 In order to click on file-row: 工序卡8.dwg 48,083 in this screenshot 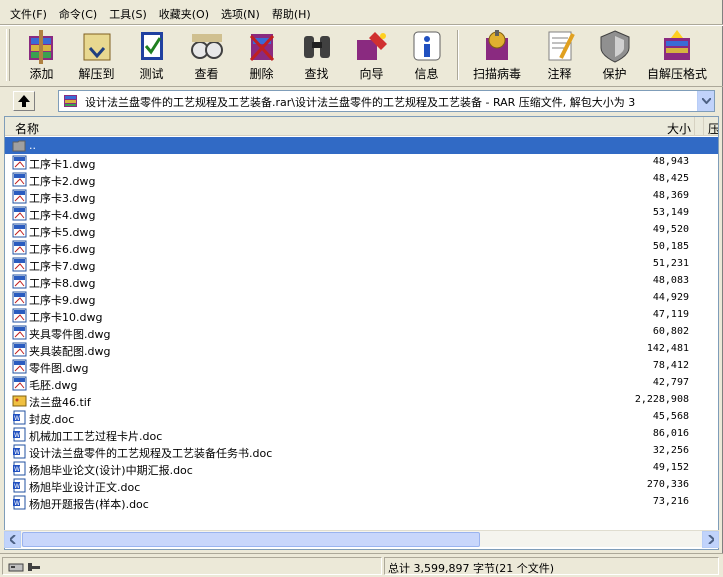, I will do `click(361, 281)`.